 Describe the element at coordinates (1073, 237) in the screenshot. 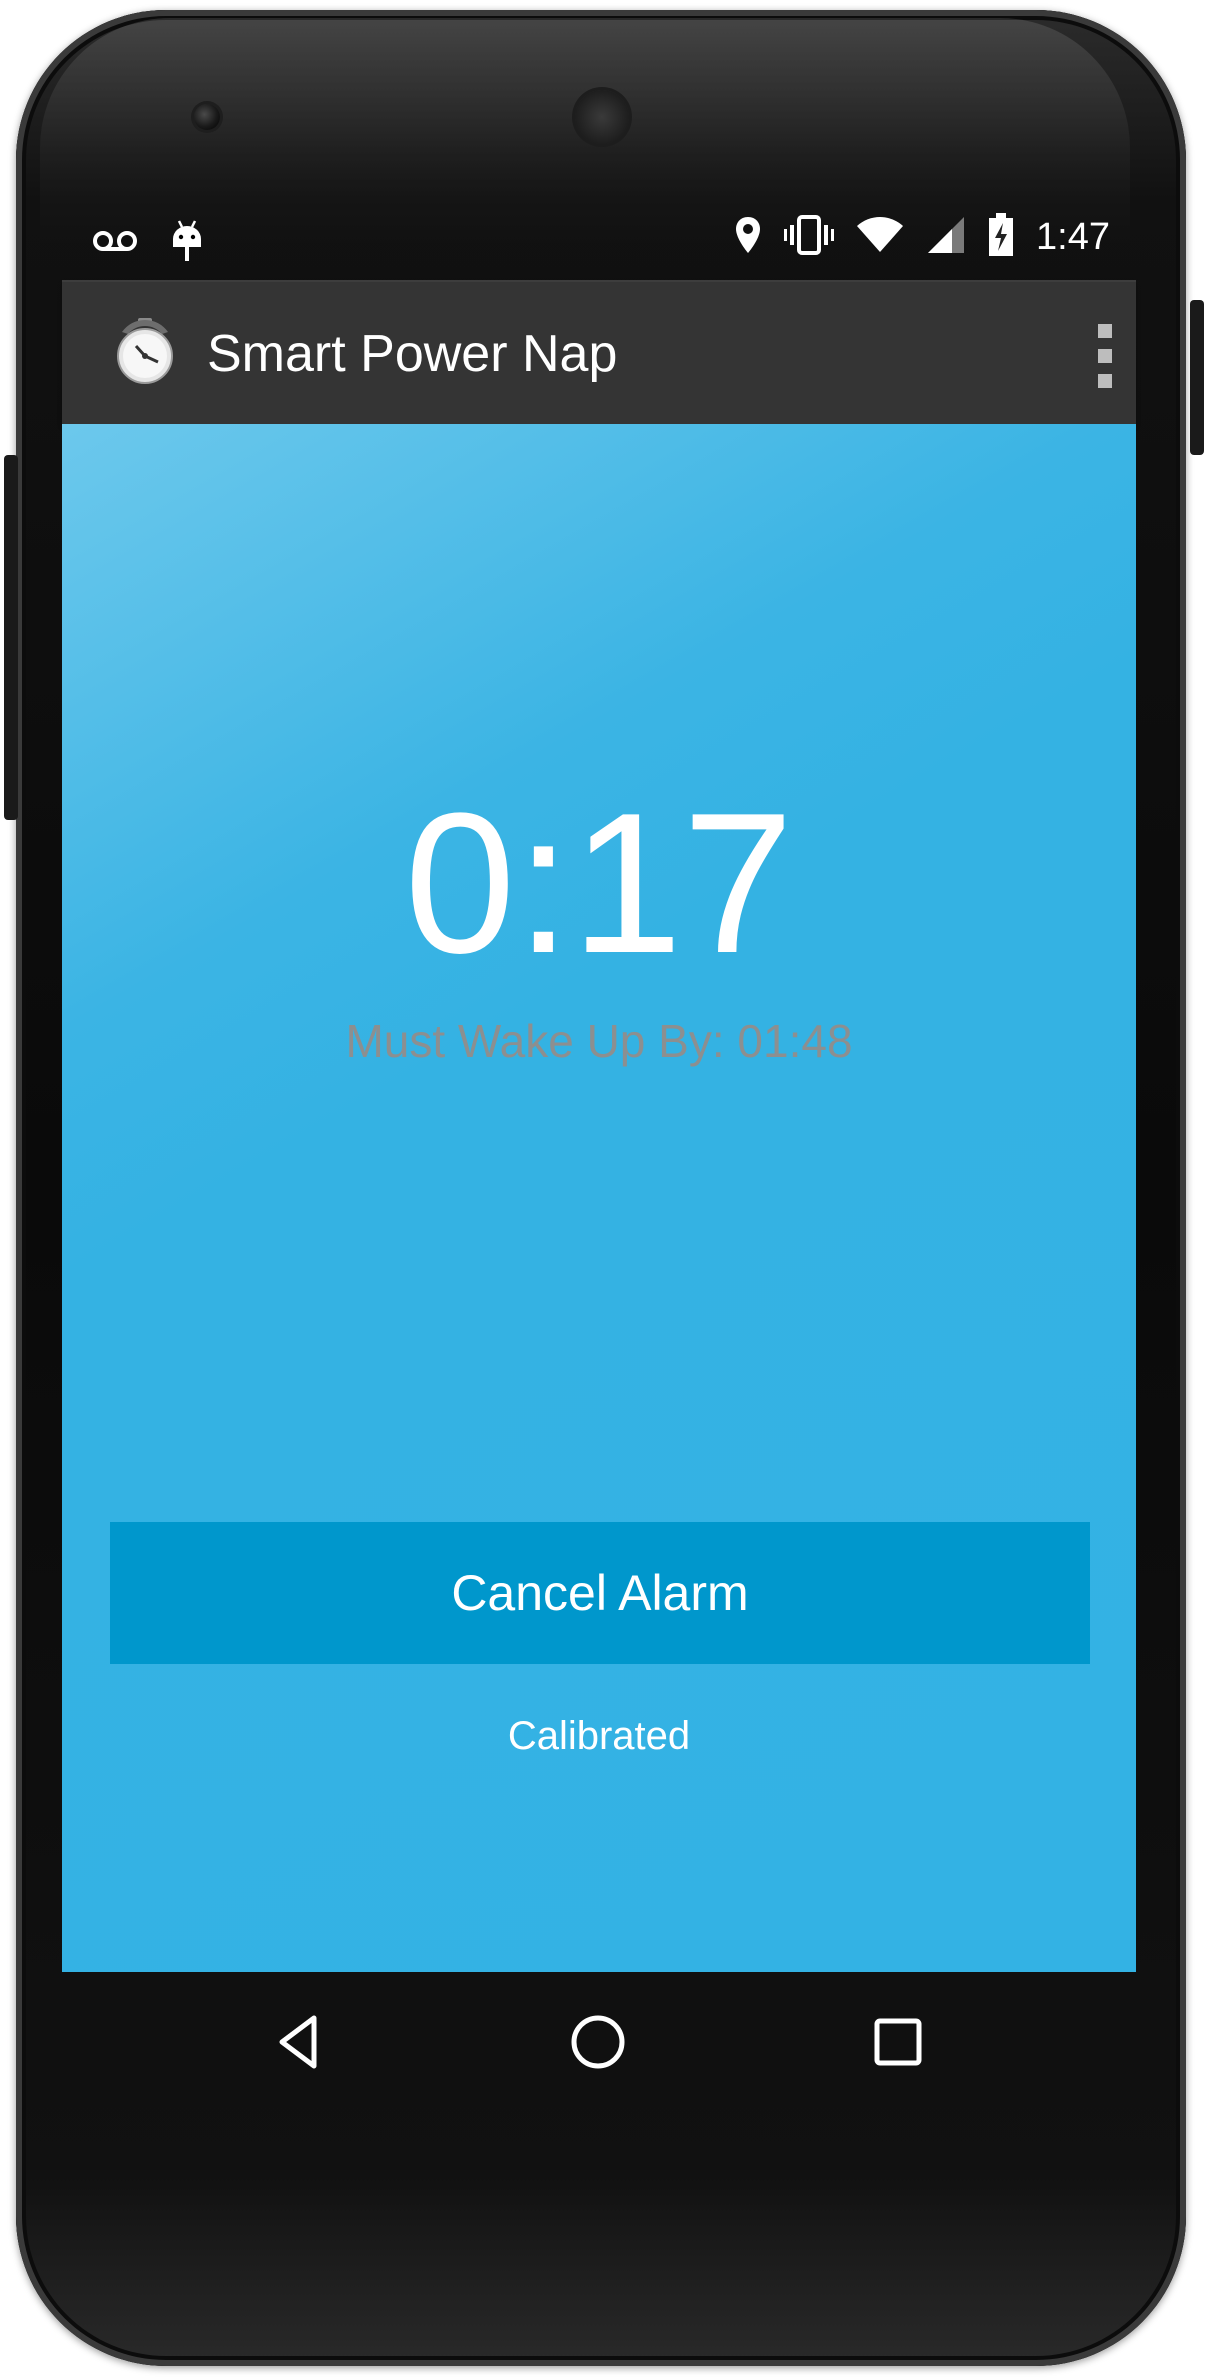

I see `status-clock: 1:47` at that location.